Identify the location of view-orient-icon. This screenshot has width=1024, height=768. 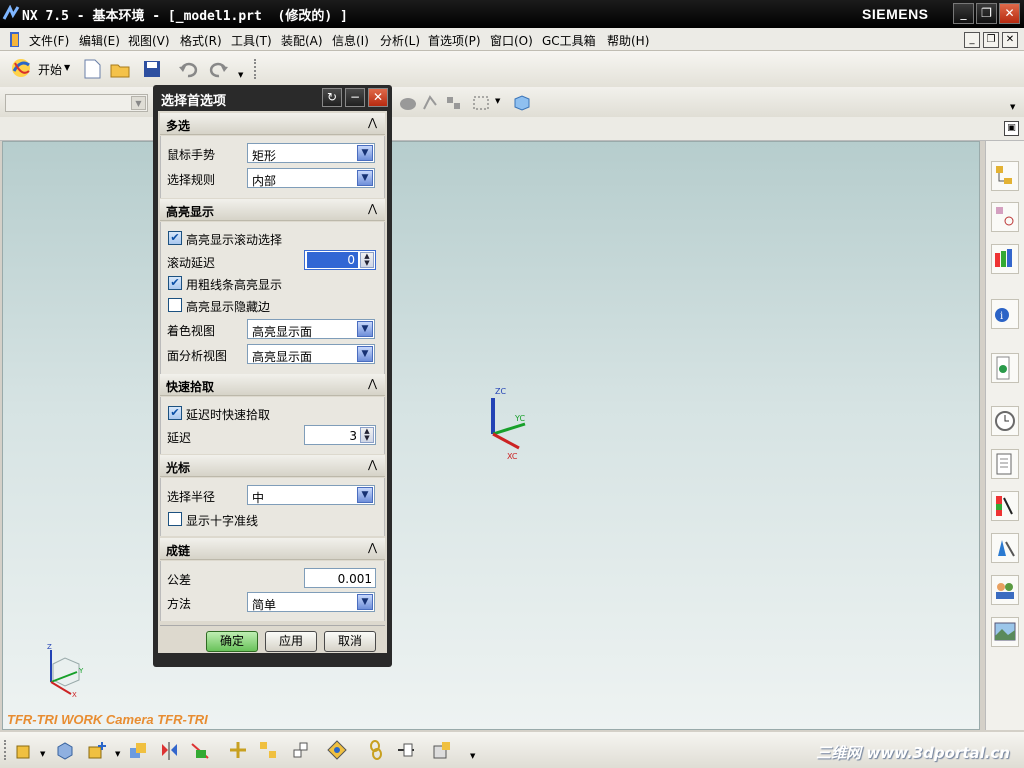
(337, 750).